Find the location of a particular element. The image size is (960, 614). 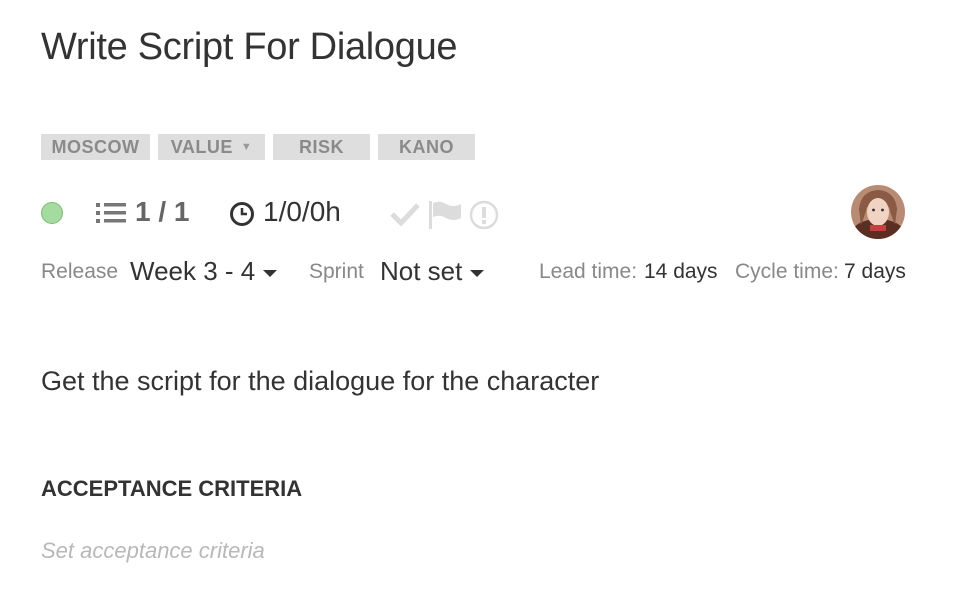

clock-icon is located at coordinates (242, 214).